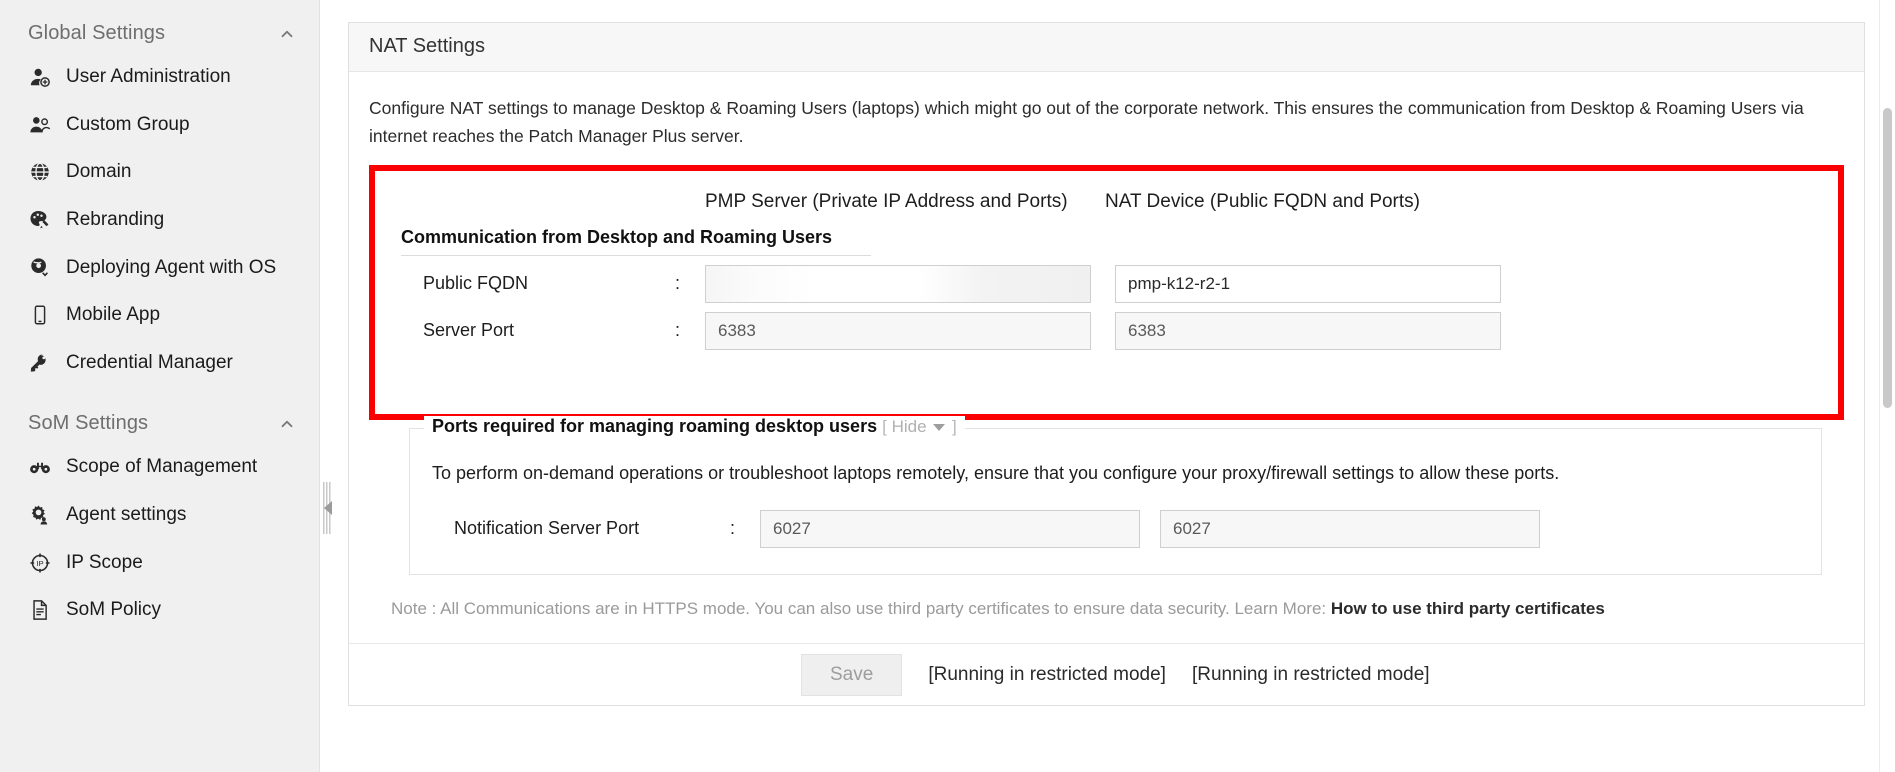  I want to click on status-restricted-mode-2: [Running in restricted mode], so click(1310, 674).